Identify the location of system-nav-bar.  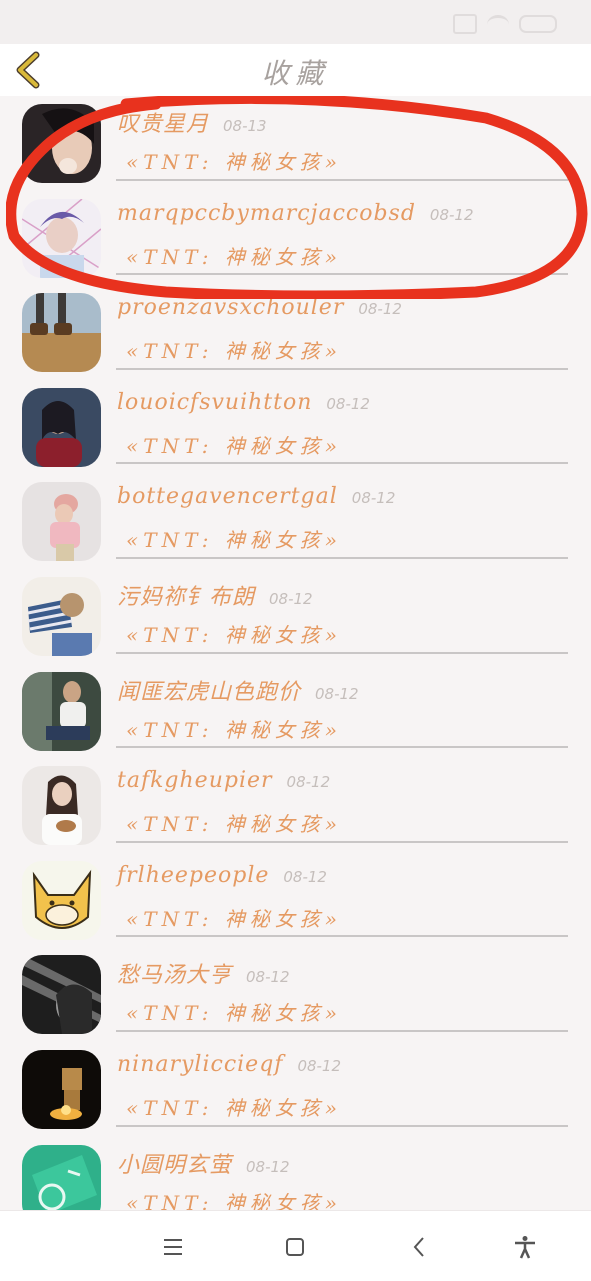
(295, 1245).